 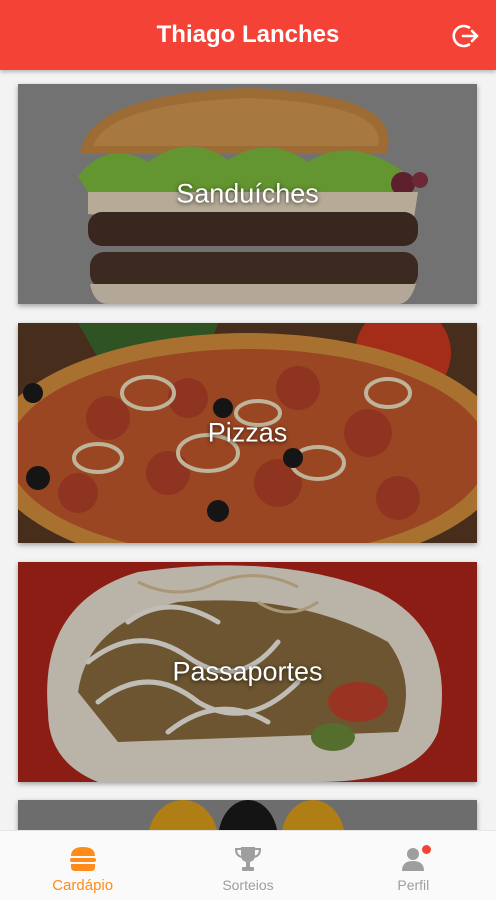 What do you see at coordinates (413, 885) in the screenshot?
I see `nav-label: Perfil` at bounding box center [413, 885].